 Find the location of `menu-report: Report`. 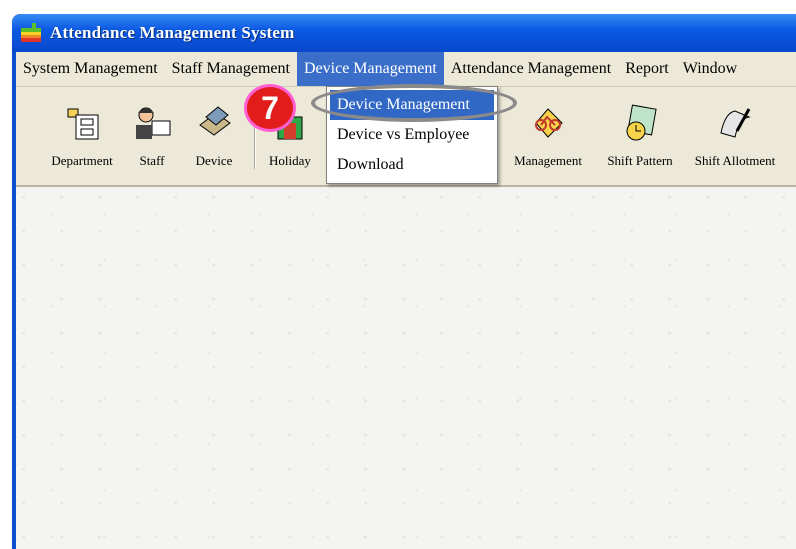

menu-report: Report is located at coordinates (647, 69).